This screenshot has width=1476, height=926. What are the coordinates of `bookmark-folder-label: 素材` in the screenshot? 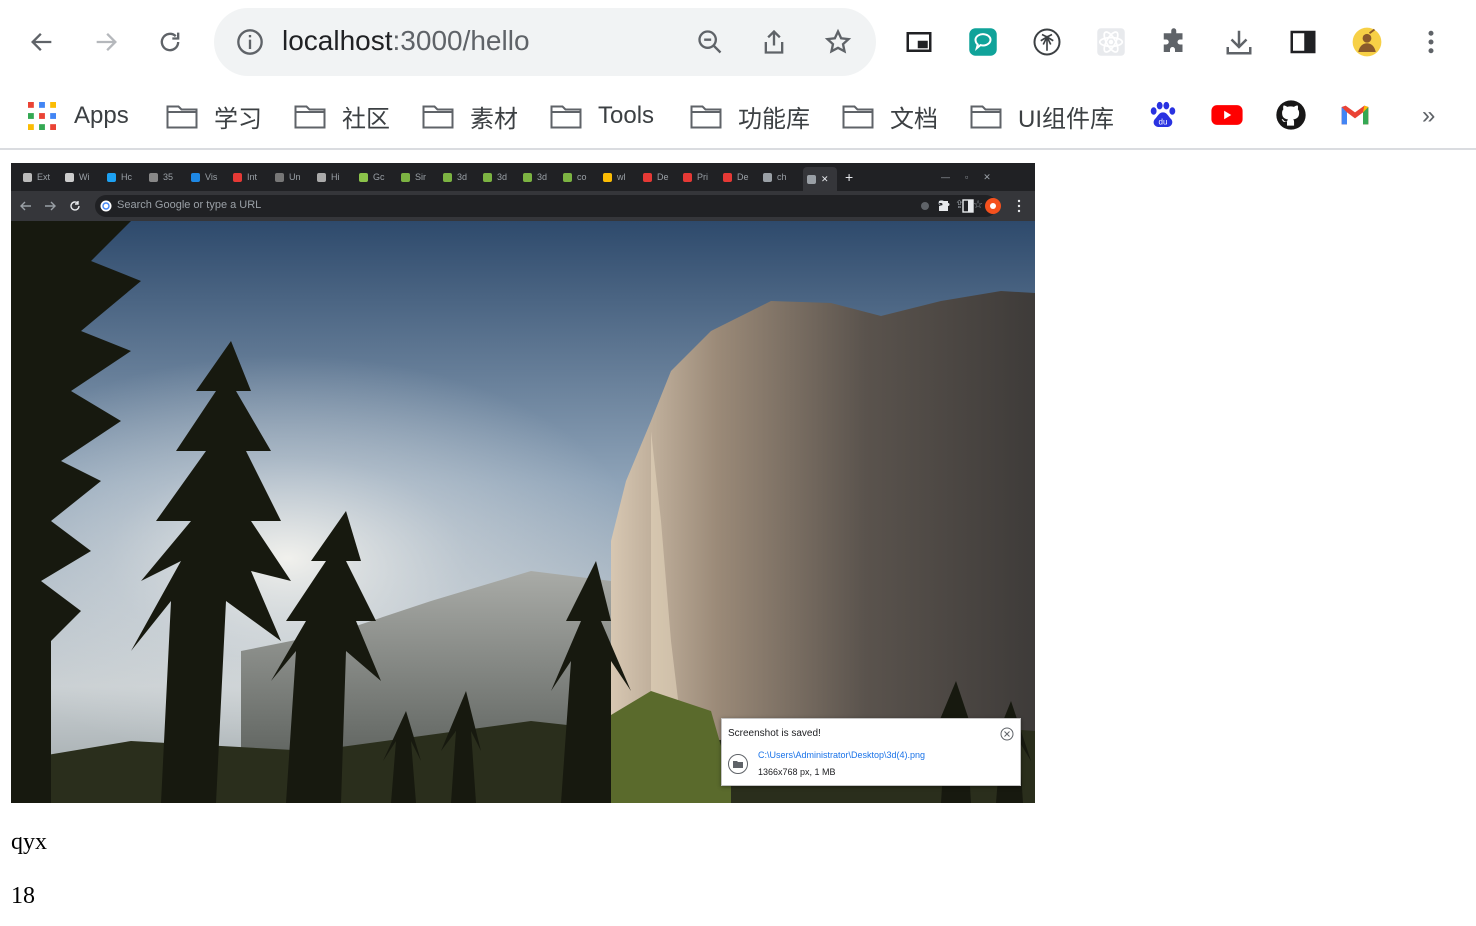 It's located at (494, 119).